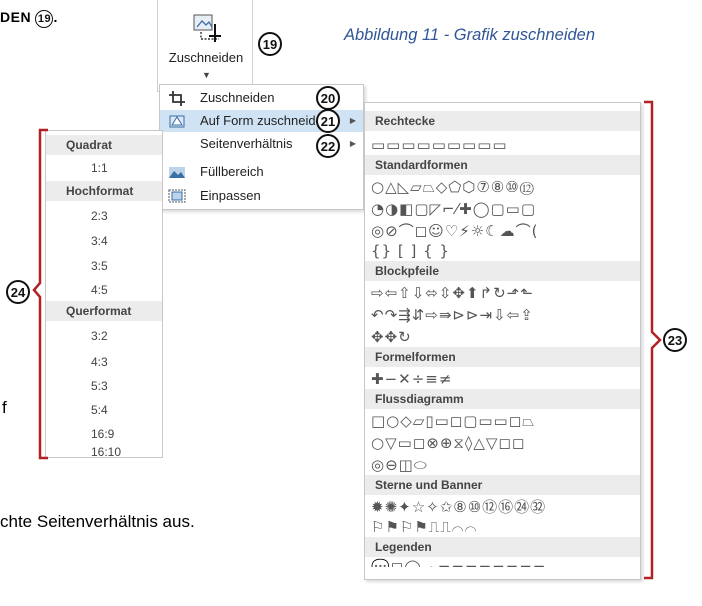  What do you see at coordinates (102, 434) in the screenshot?
I see `ratio-16-9: 16:9` at bounding box center [102, 434].